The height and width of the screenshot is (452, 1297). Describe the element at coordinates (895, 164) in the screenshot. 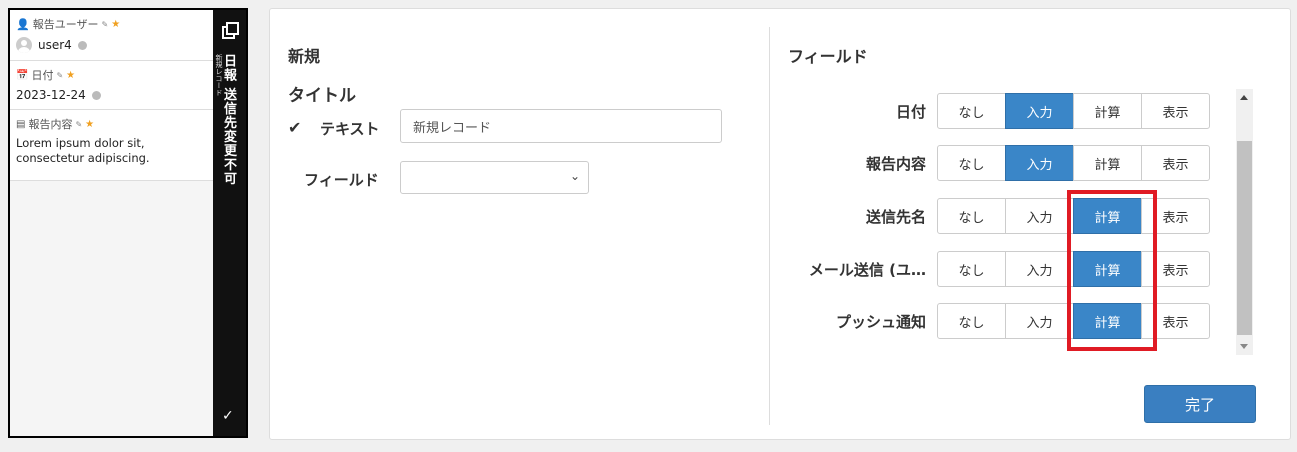

I see `field-row-label: 報告内容` at that location.